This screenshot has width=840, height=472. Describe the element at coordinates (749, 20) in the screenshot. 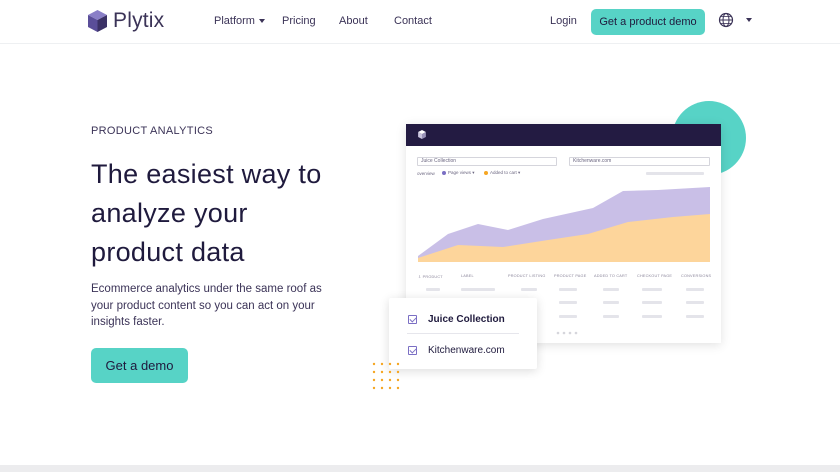

I see `language-dropdown-icon` at that location.